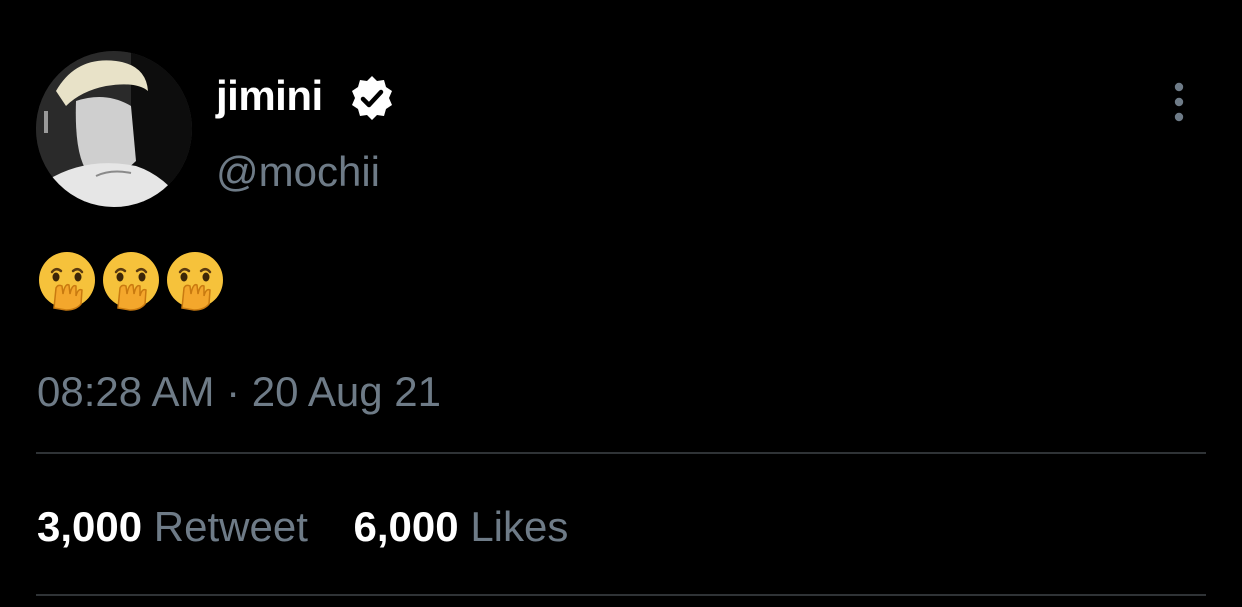 This screenshot has width=1242, height=607. What do you see at coordinates (461, 527) in the screenshot?
I see `likes-stat: 6,000 Likes` at bounding box center [461, 527].